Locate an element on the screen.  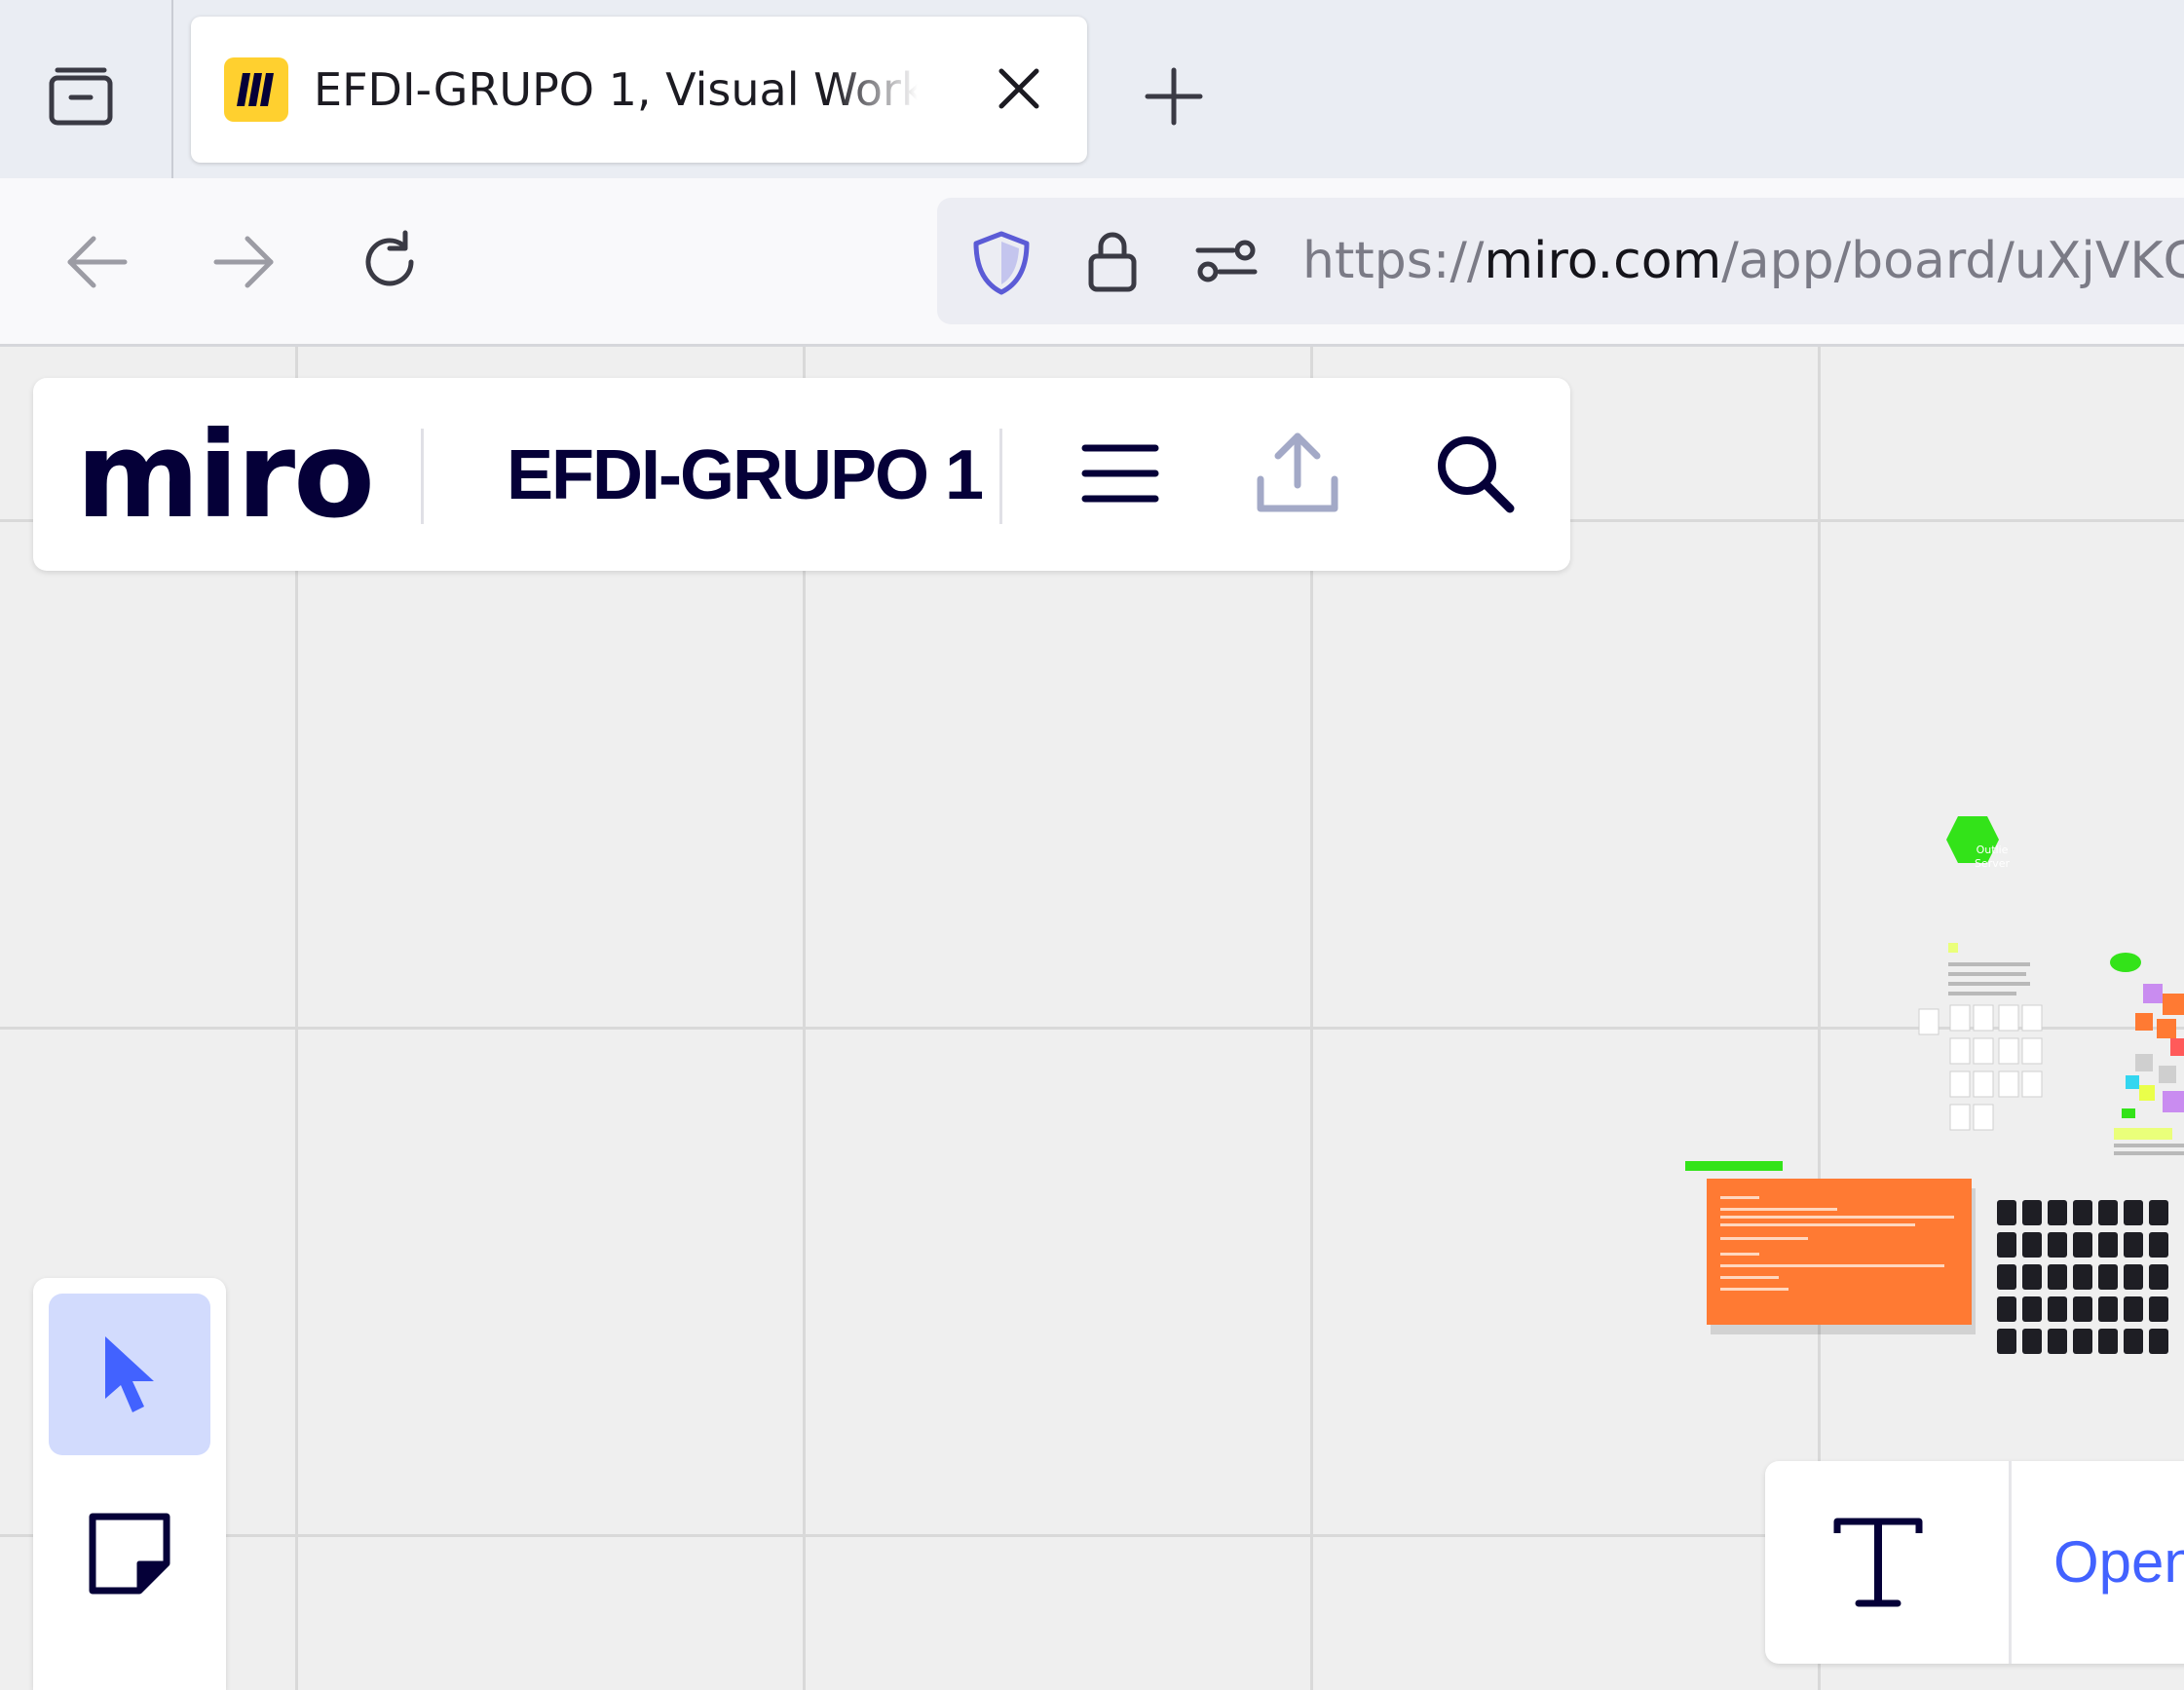
miro-top-bar: miro EFDI-GRUPO 1 is located at coordinates (801, 474).